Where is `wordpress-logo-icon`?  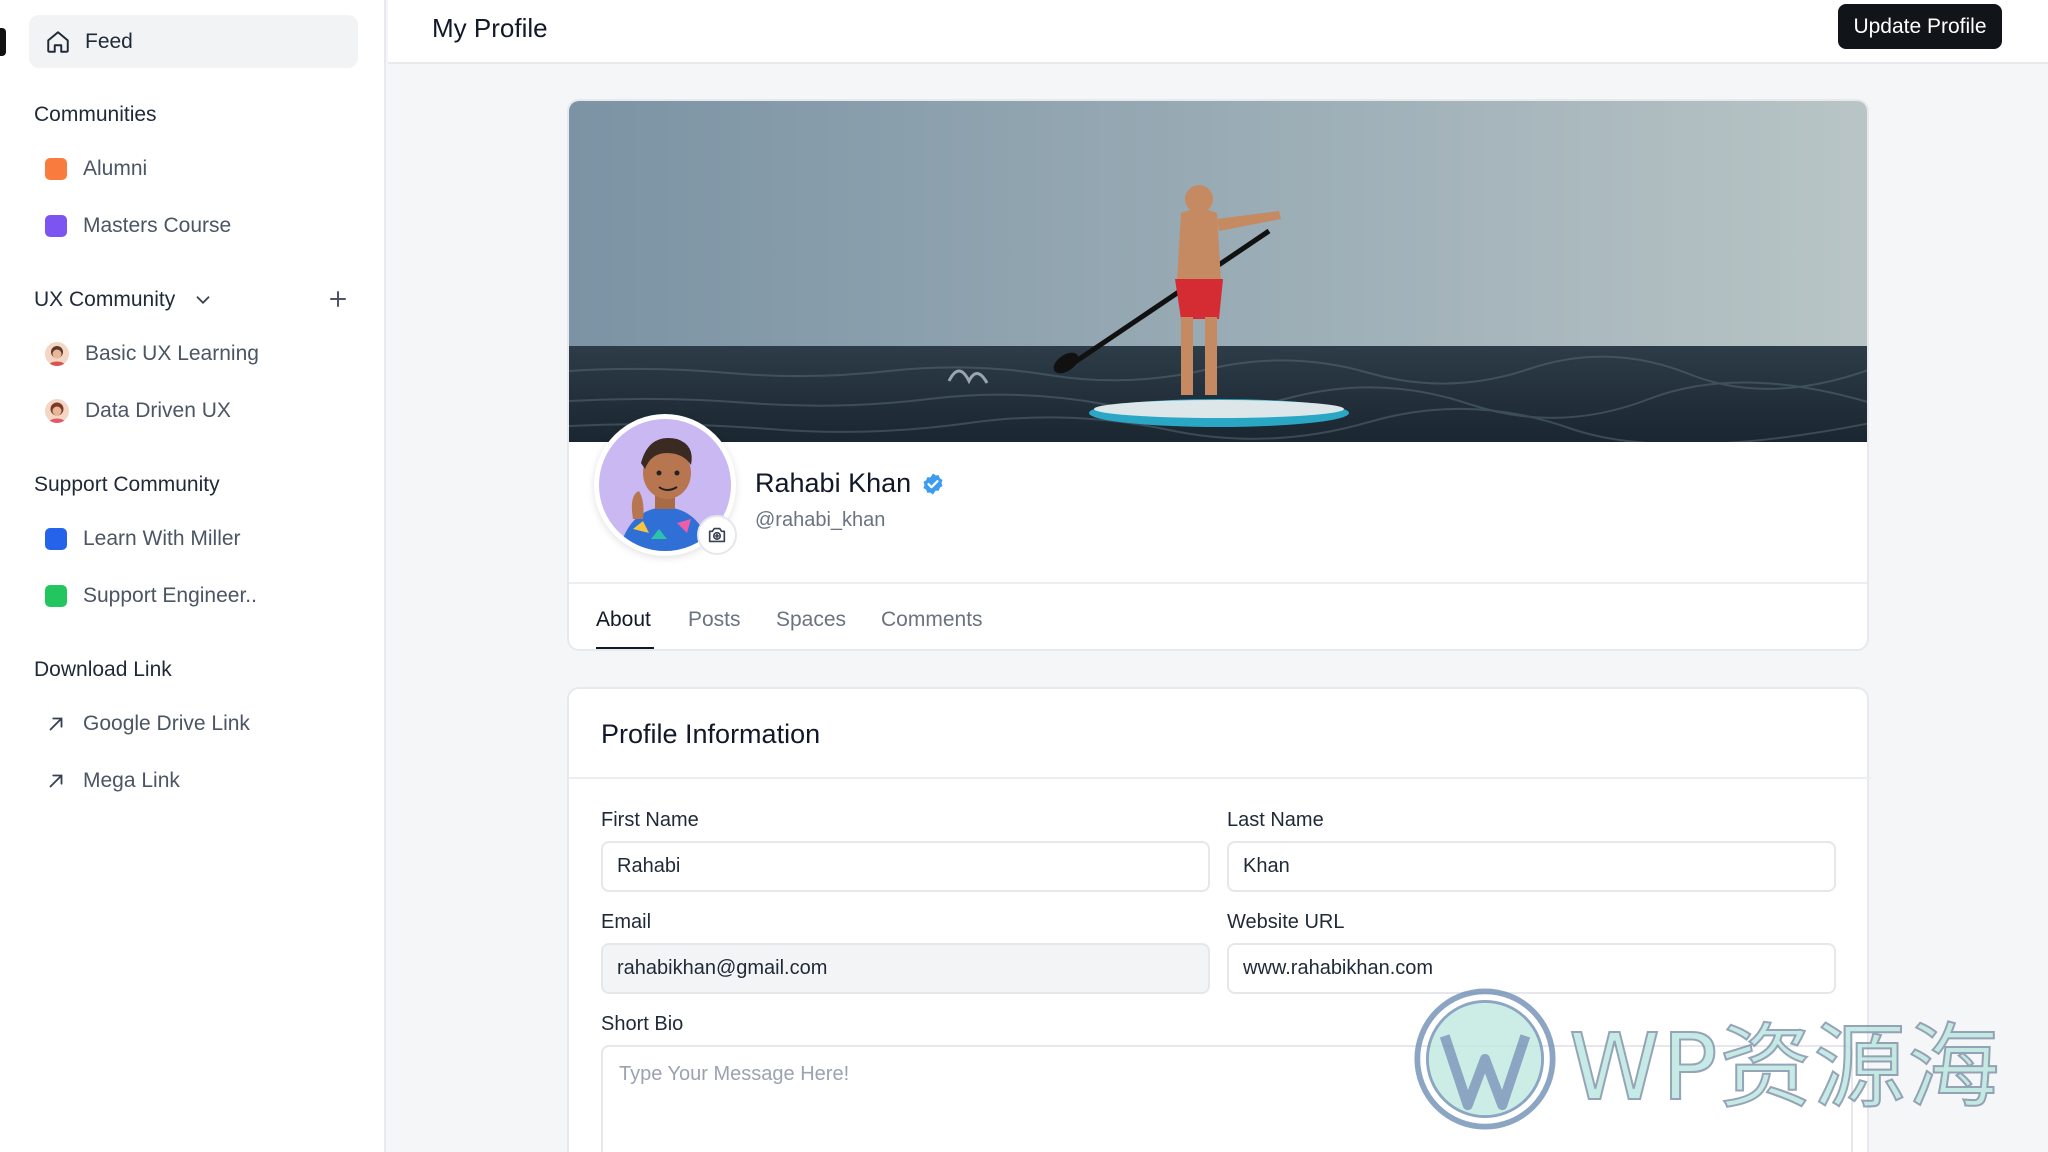 wordpress-logo-icon is located at coordinates (1485, 1059).